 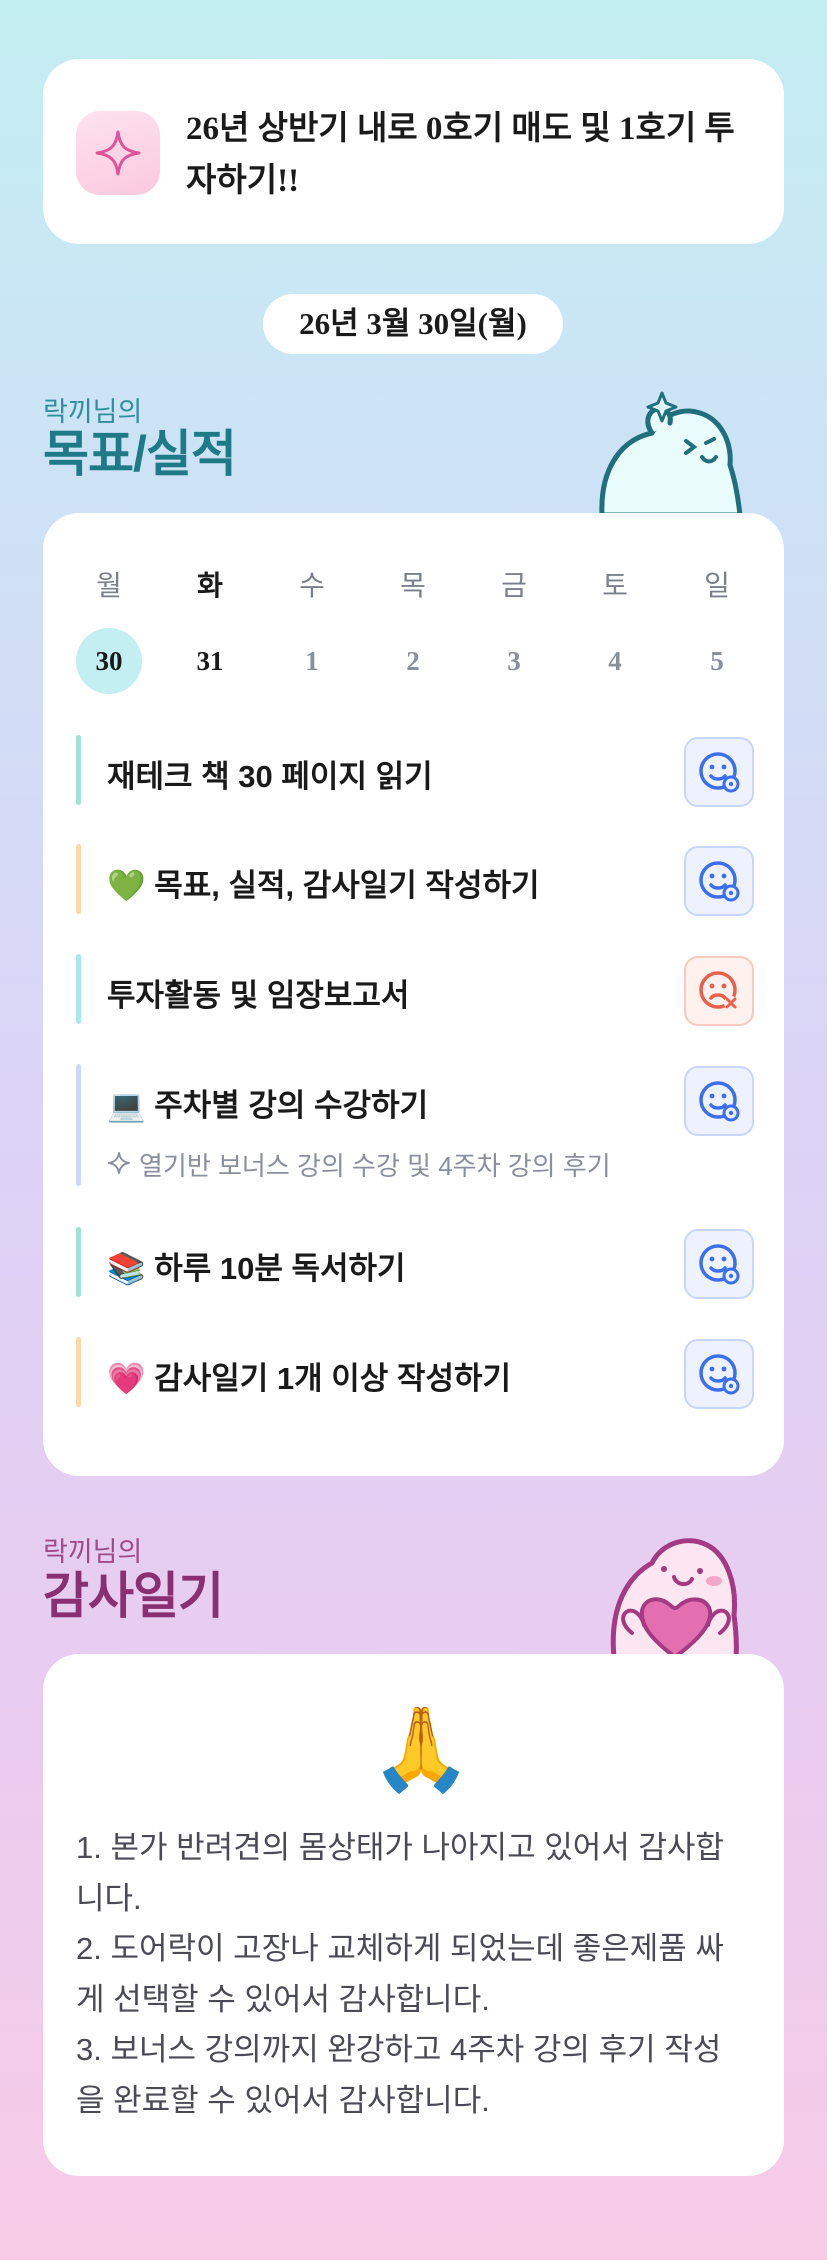 What do you see at coordinates (140, 454) in the screenshot?
I see `goals-section-title: 목표/실적` at bounding box center [140, 454].